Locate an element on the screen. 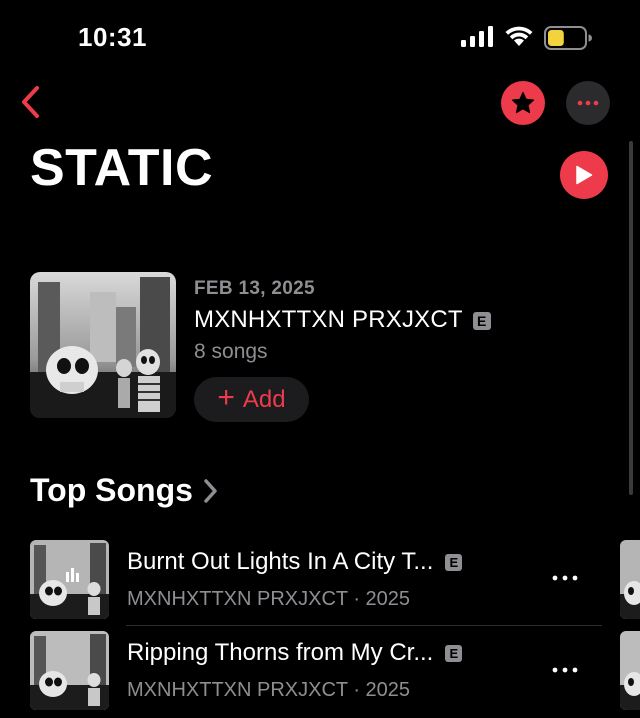 The image size is (640, 718). status-time: 10:31 is located at coordinates (112, 37).